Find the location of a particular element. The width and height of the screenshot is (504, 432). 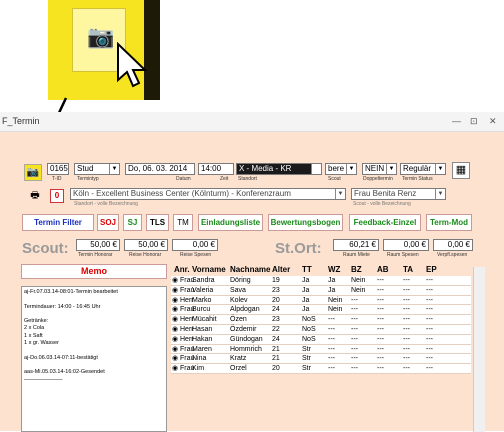

scout-full-select: Frau Benita Renz ▼ is located at coordinates (398, 194).